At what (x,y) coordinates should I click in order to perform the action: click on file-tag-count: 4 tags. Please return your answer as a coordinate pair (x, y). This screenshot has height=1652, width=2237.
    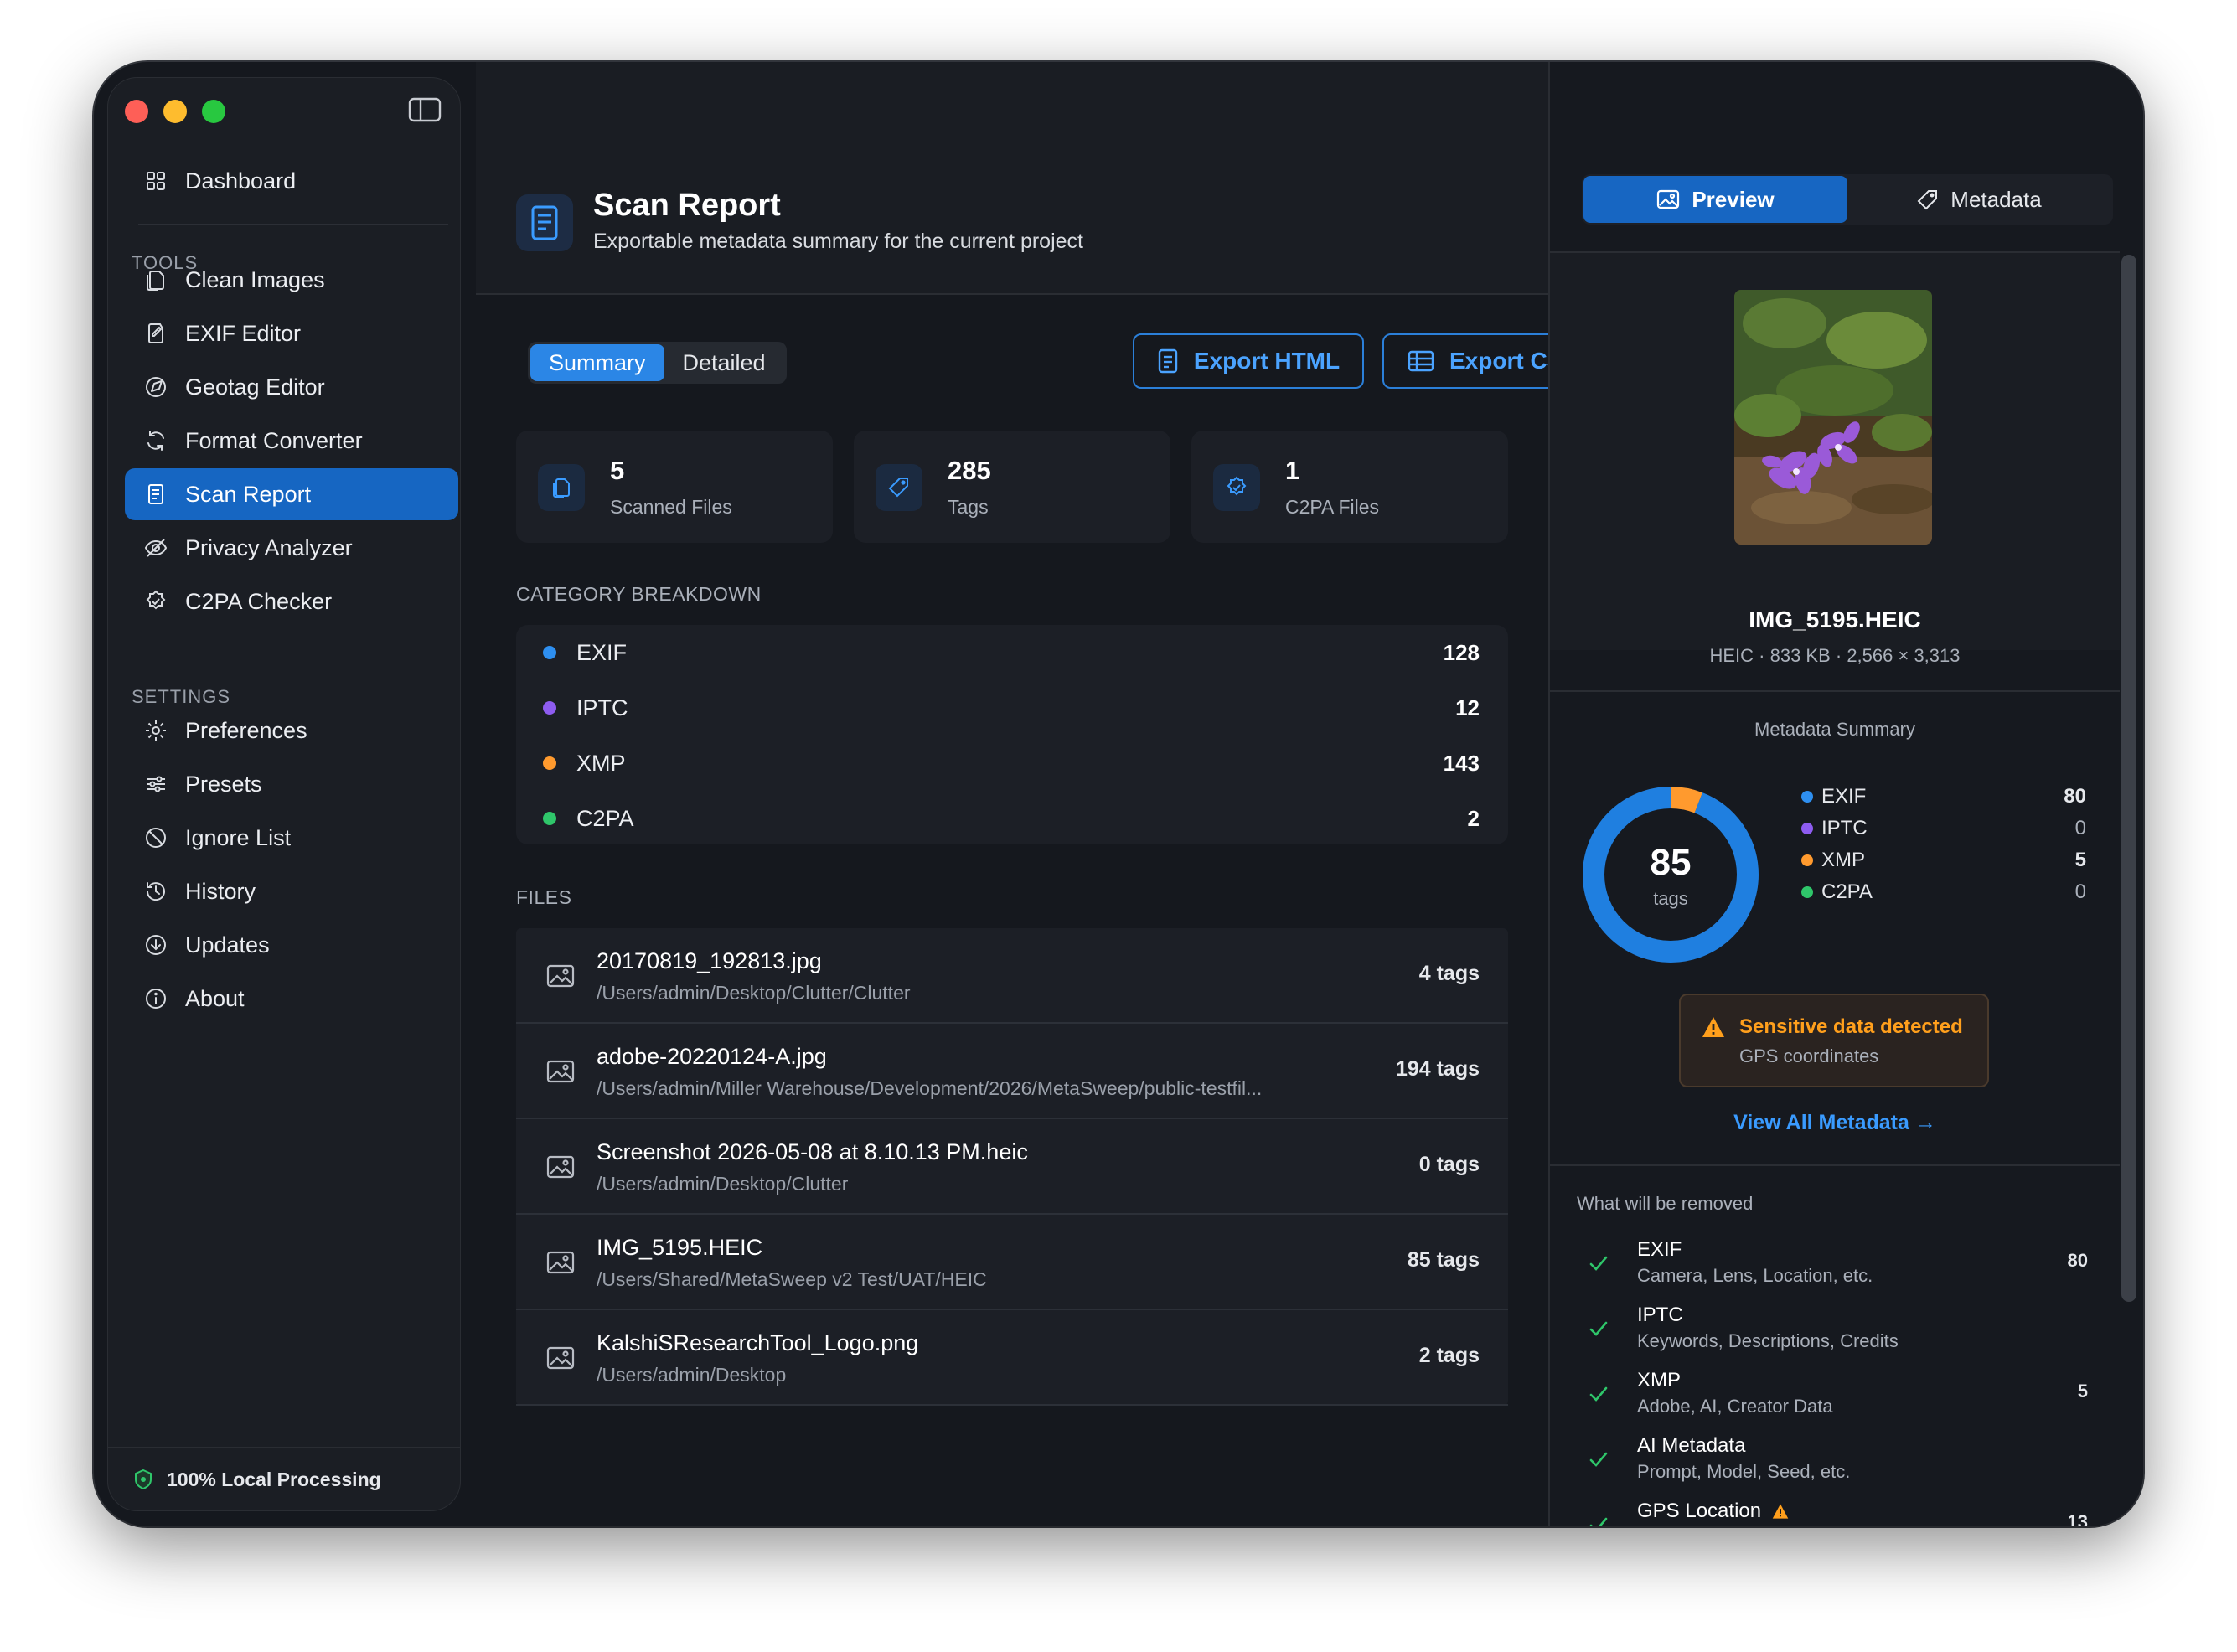
    Looking at the image, I should click on (1449, 974).